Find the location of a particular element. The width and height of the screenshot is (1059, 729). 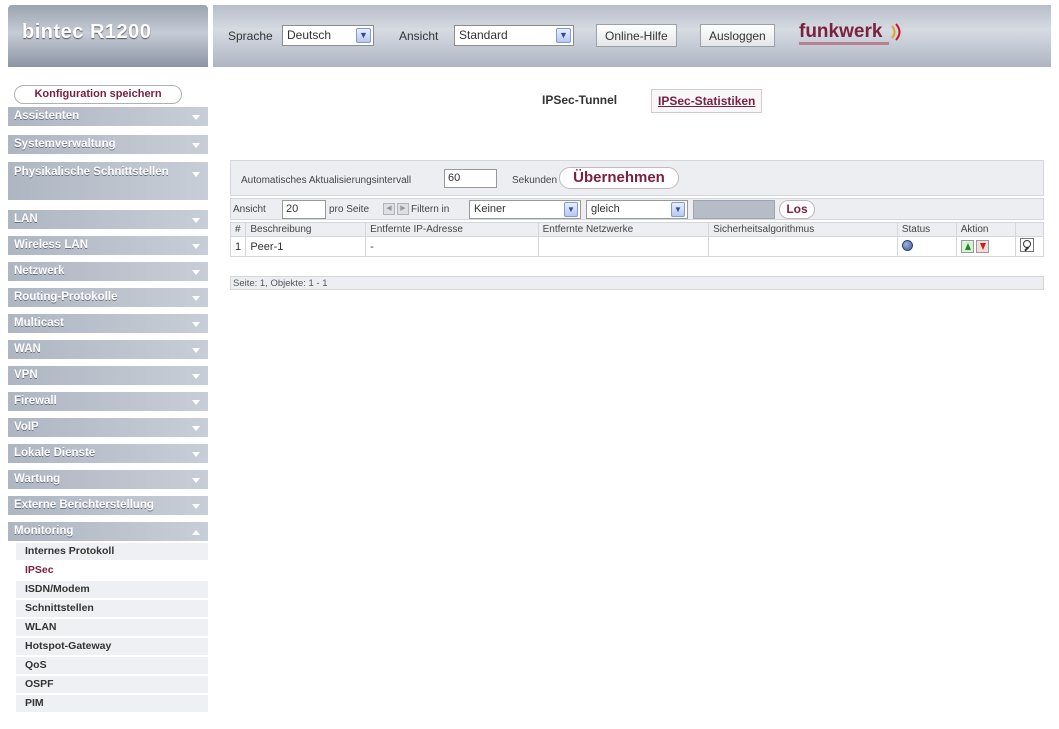

column-header: Entfernte IP-Adresse is located at coordinates (452, 229).